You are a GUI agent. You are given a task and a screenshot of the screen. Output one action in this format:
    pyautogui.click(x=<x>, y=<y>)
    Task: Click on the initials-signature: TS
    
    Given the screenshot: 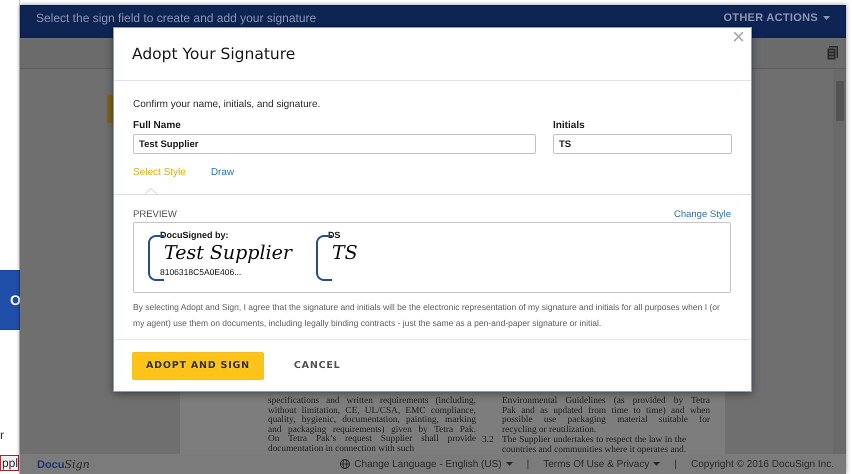 What is the action you would take?
    pyautogui.click(x=344, y=253)
    